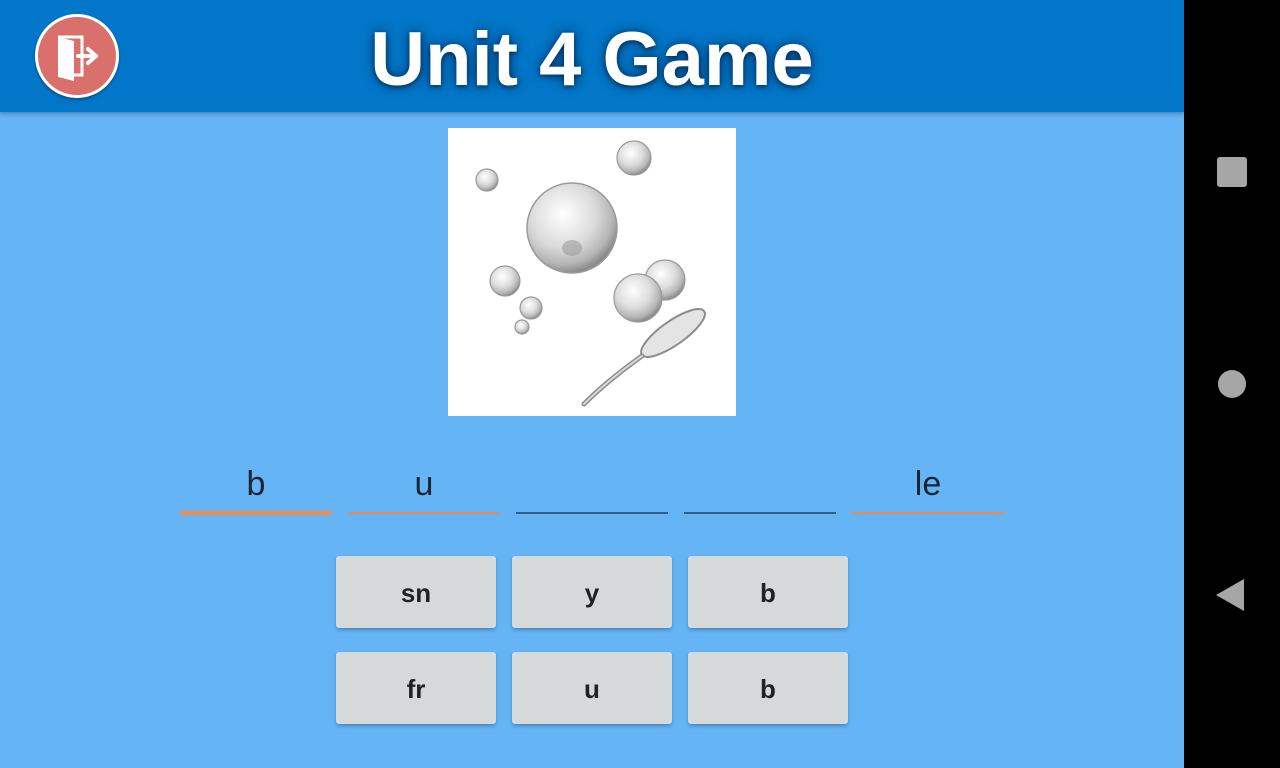 This screenshot has width=1280, height=768. I want to click on choice-button-sn: sn, so click(416, 592).